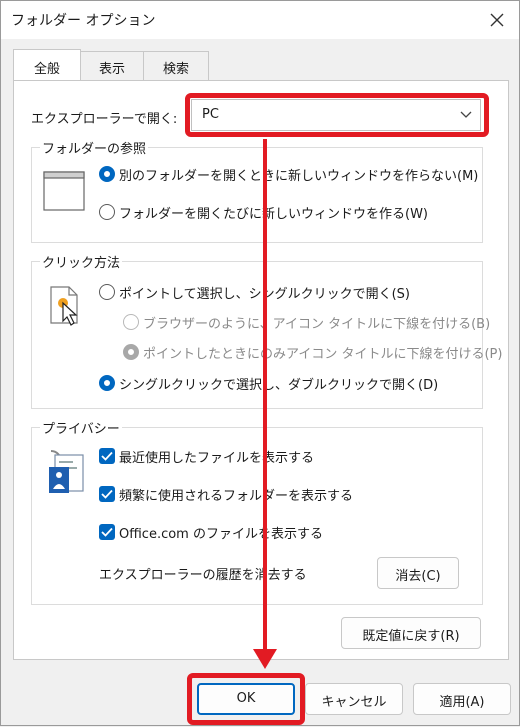  I want to click on apply-button: 適用(A), so click(462, 699).